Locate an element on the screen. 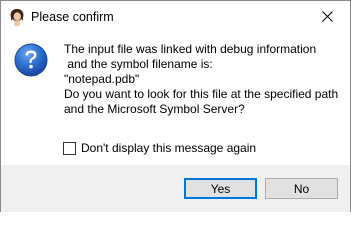 This screenshot has height=240, width=351. dont-display-again-label: Don't display this message again is located at coordinates (168, 148).